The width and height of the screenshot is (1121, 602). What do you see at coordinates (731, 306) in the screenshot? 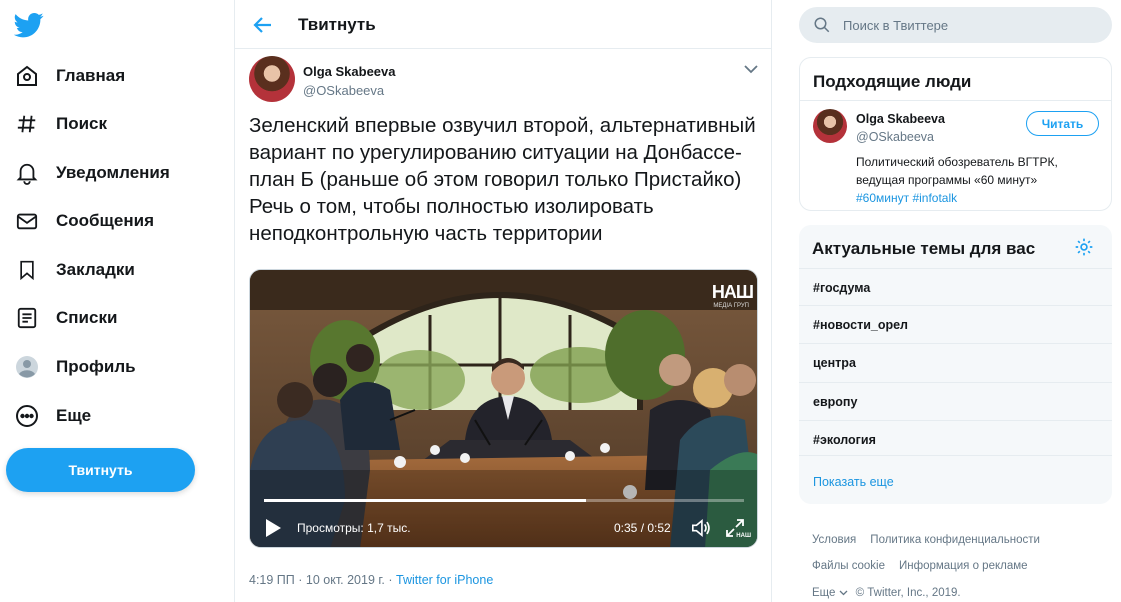
I see `channel-subtitle: МЕДІА ГРУП` at bounding box center [731, 306].